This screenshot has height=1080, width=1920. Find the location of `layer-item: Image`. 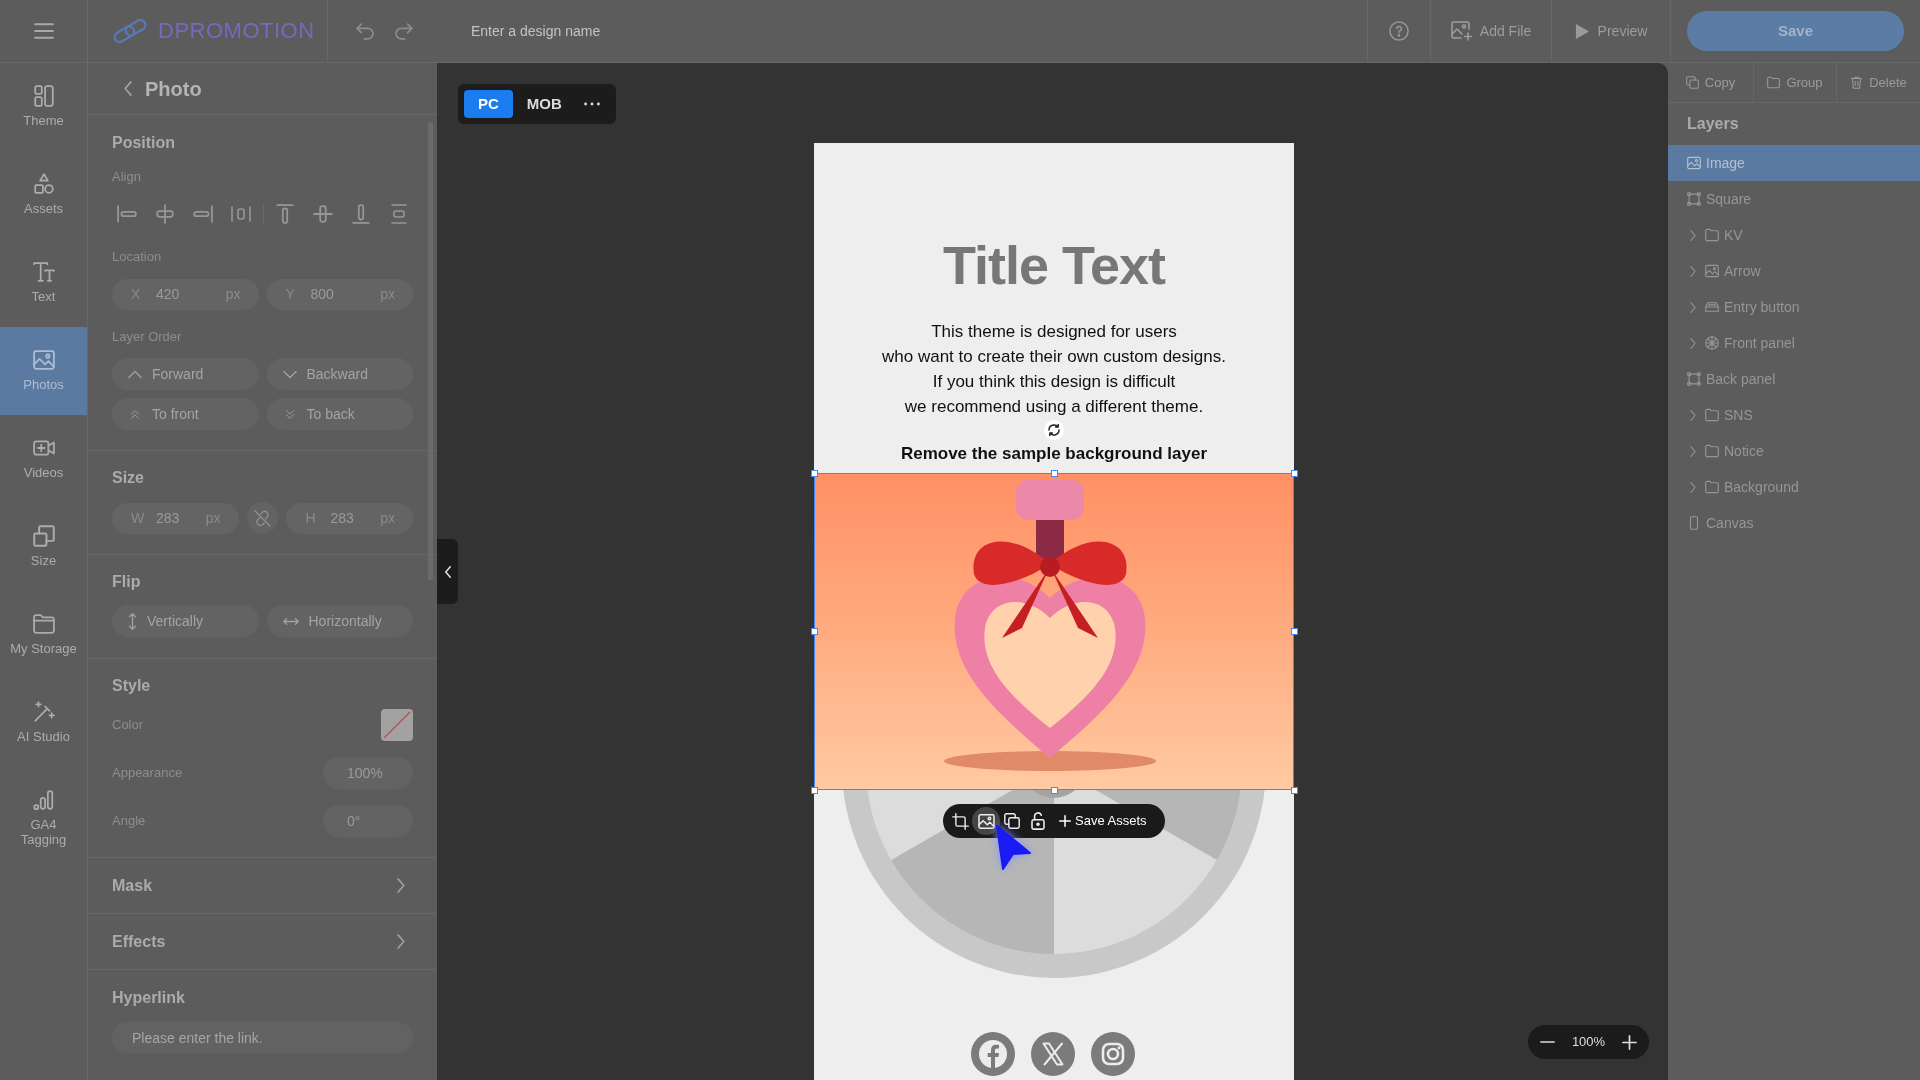

layer-item: Image is located at coordinates (1794, 163).